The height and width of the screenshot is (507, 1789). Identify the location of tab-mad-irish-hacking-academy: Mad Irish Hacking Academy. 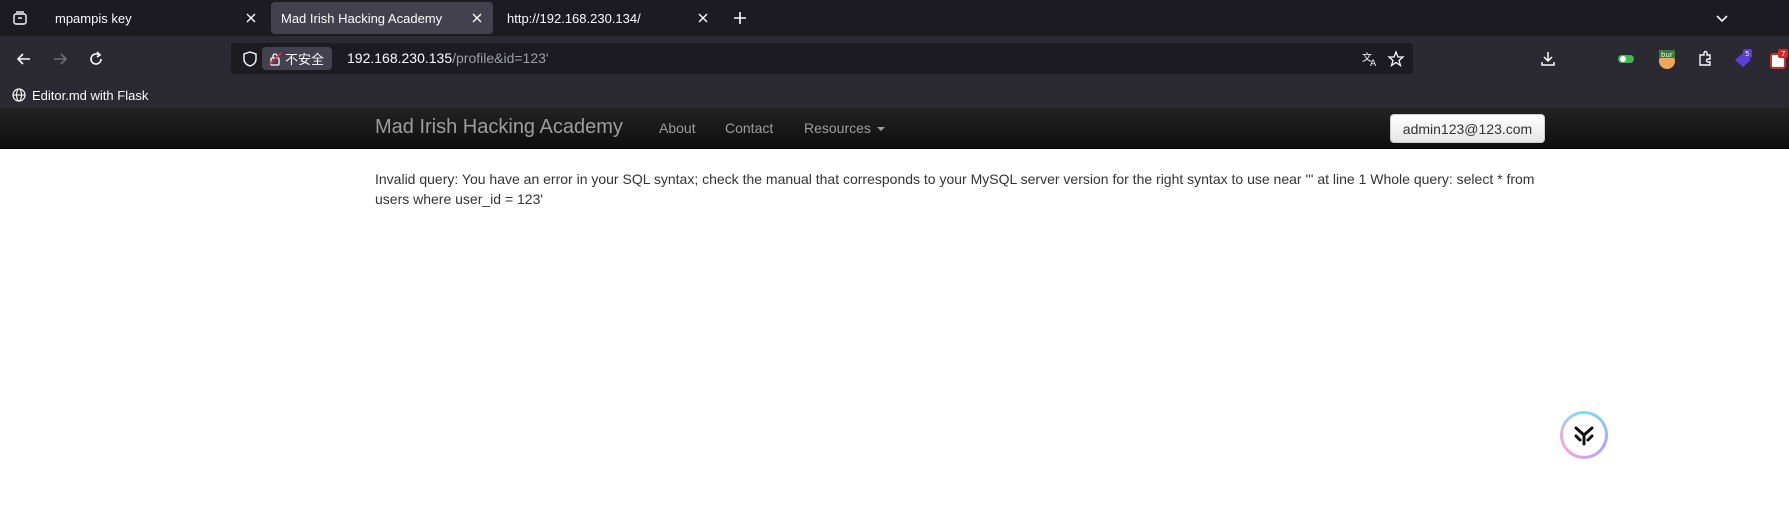
(382, 18).